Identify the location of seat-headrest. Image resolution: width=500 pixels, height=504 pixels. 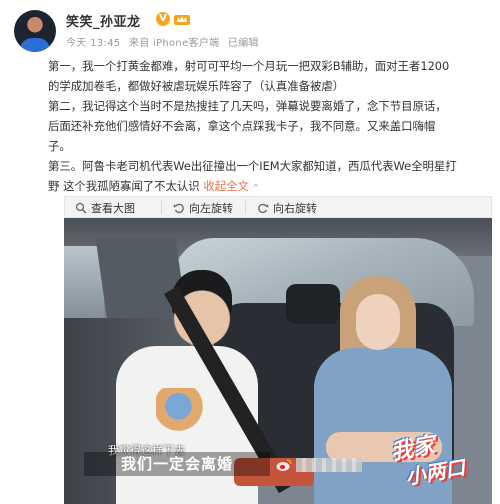
(313, 304).